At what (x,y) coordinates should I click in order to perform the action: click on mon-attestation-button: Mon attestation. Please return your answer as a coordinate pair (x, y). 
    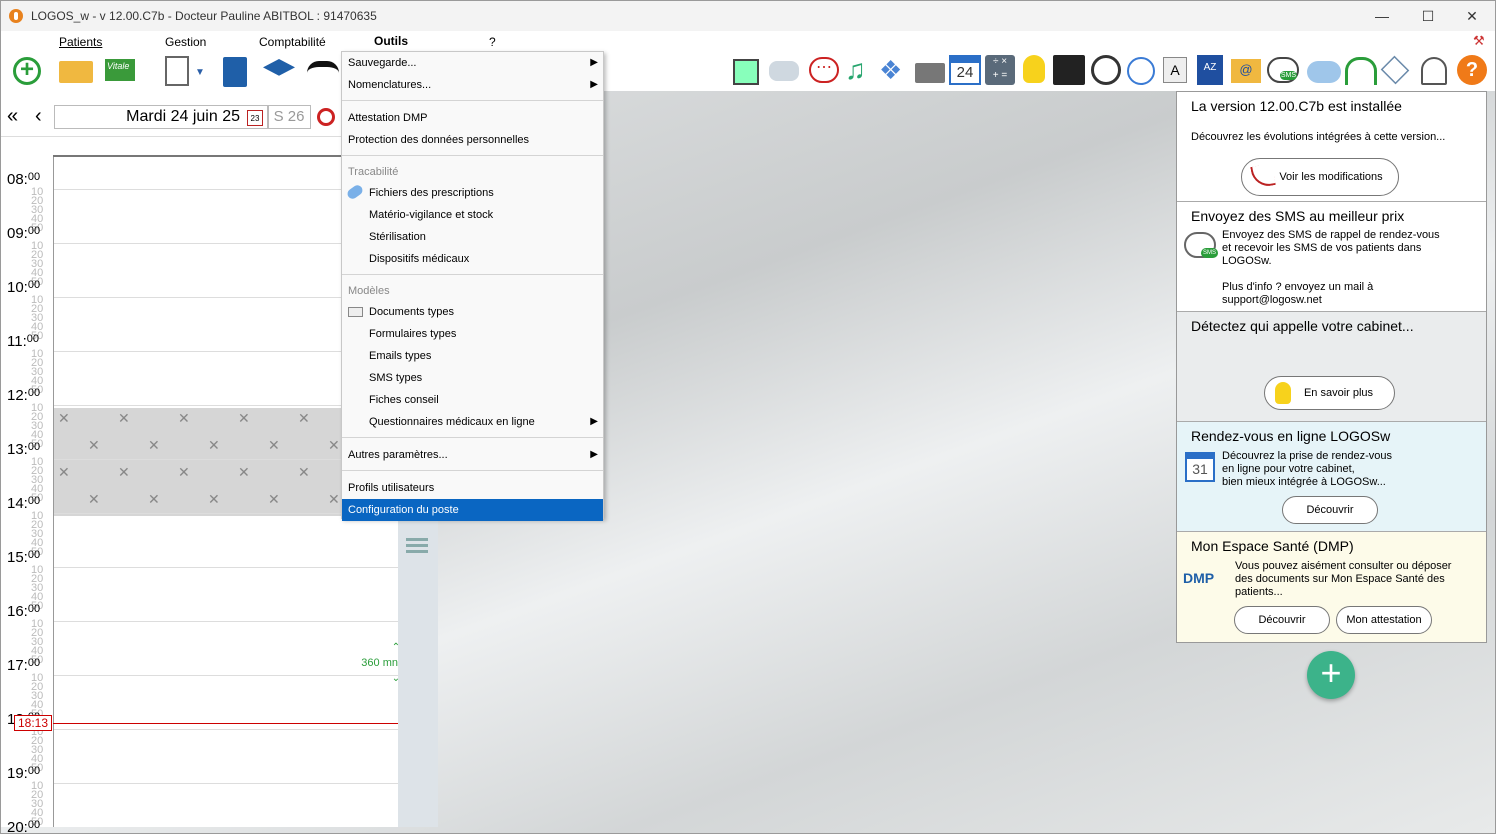
    Looking at the image, I should click on (1384, 620).